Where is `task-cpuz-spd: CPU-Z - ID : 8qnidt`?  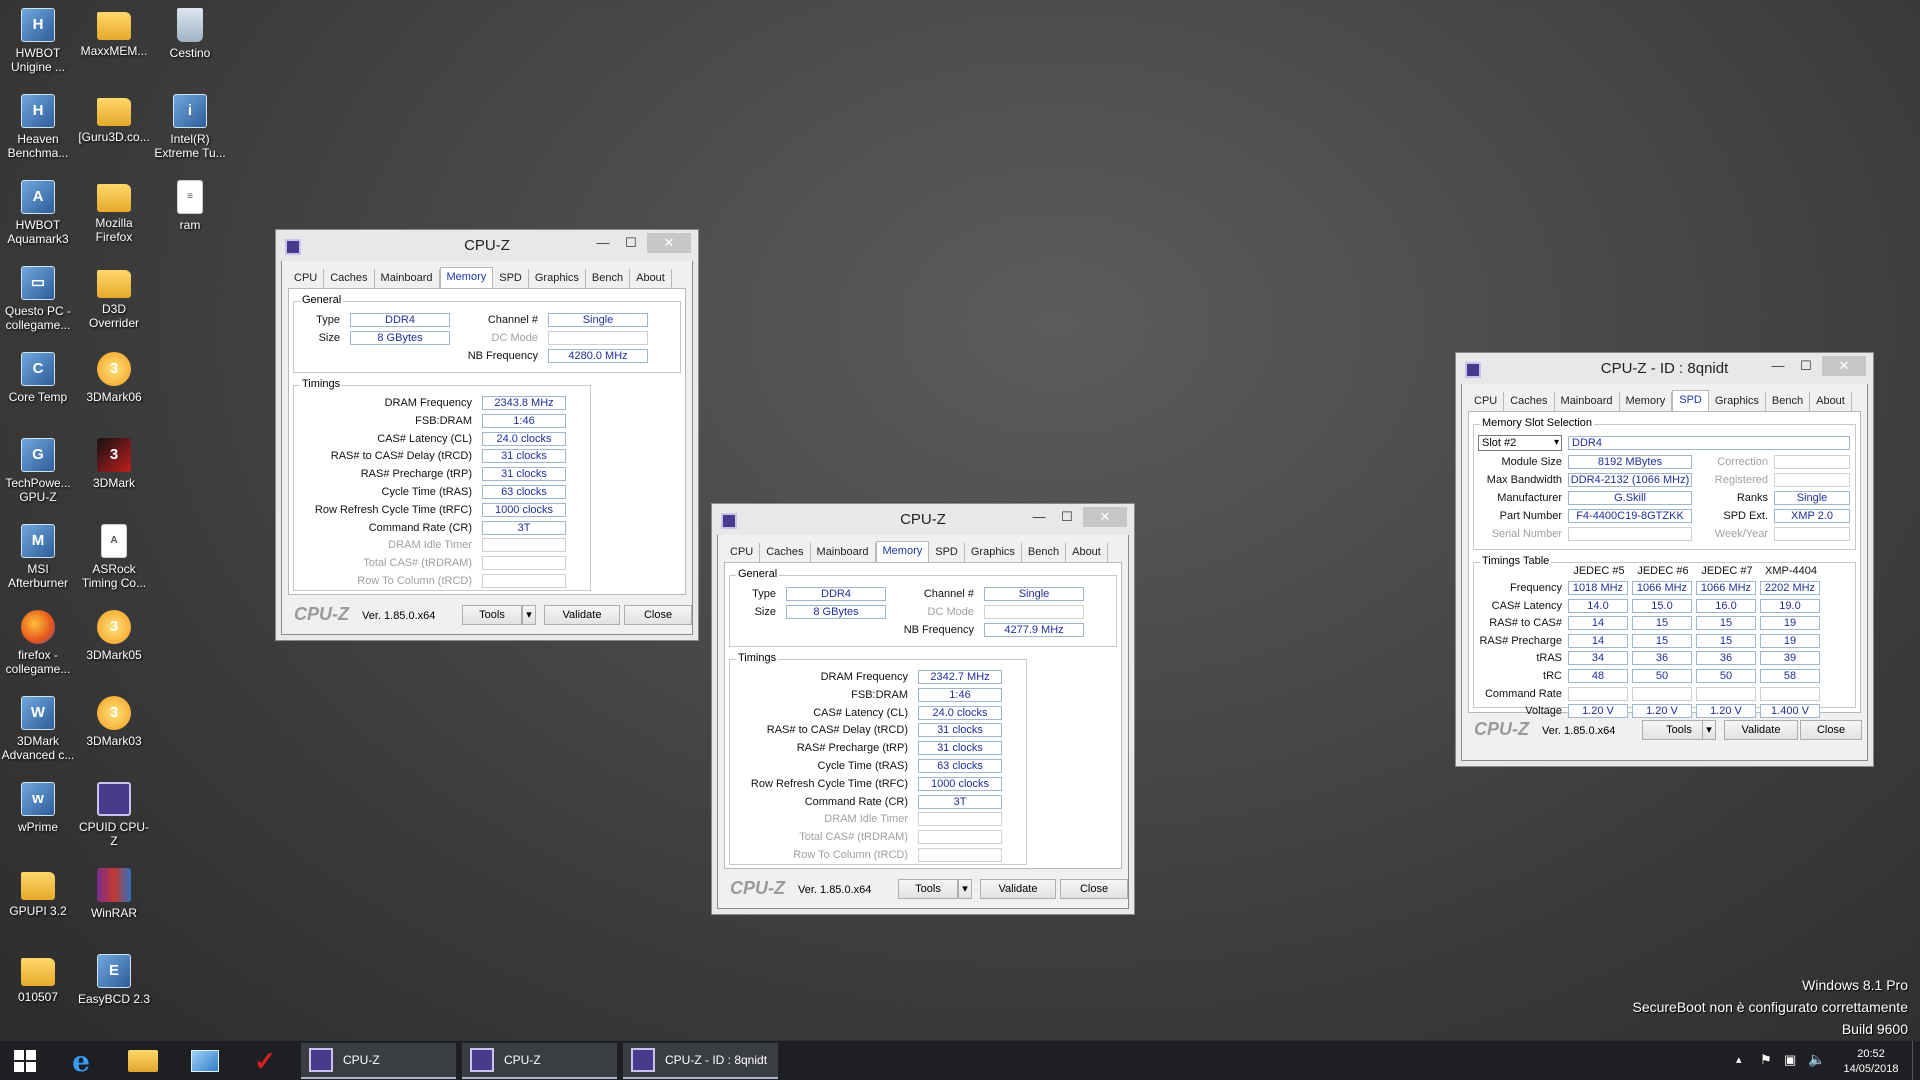 task-cpuz-spd: CPU-Z - ID : 8qnidt is located at coordinates (700, 1061).